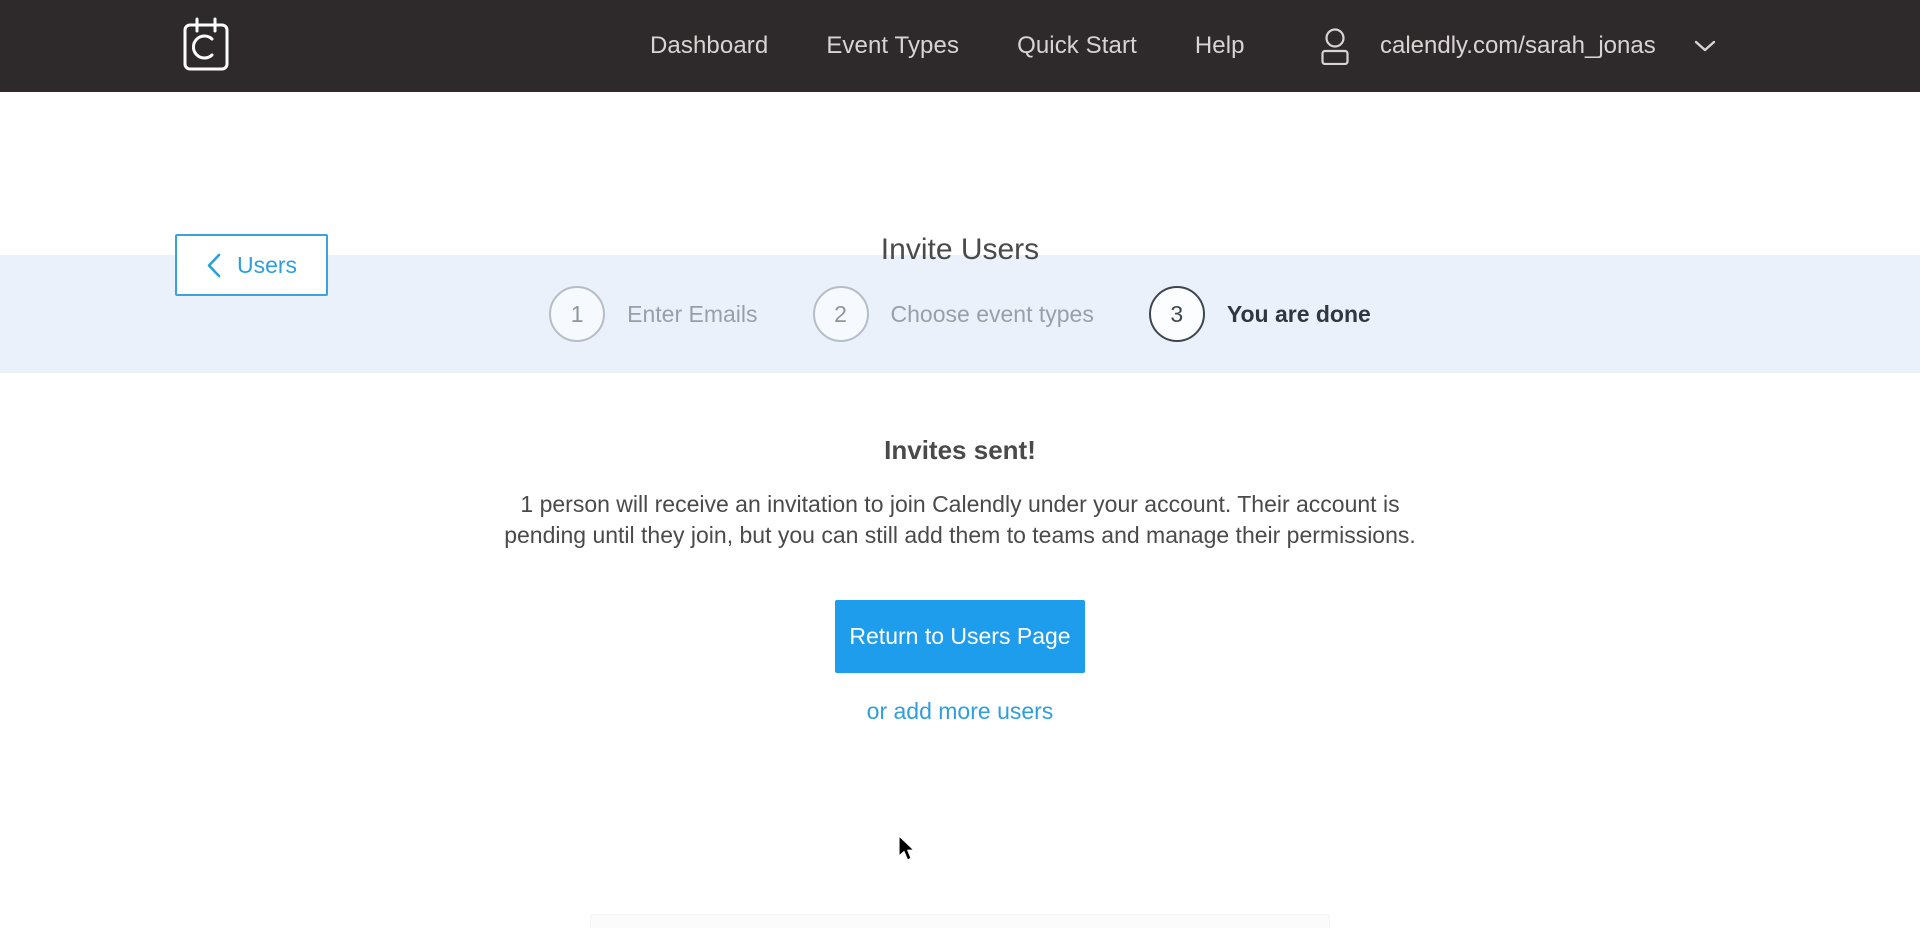 This screenshot has width=1920, height=928. What do you see at coordinates (960, 921) in the screenshot?
I see `bottom-panel-edge` at bounding box center [960, 921].